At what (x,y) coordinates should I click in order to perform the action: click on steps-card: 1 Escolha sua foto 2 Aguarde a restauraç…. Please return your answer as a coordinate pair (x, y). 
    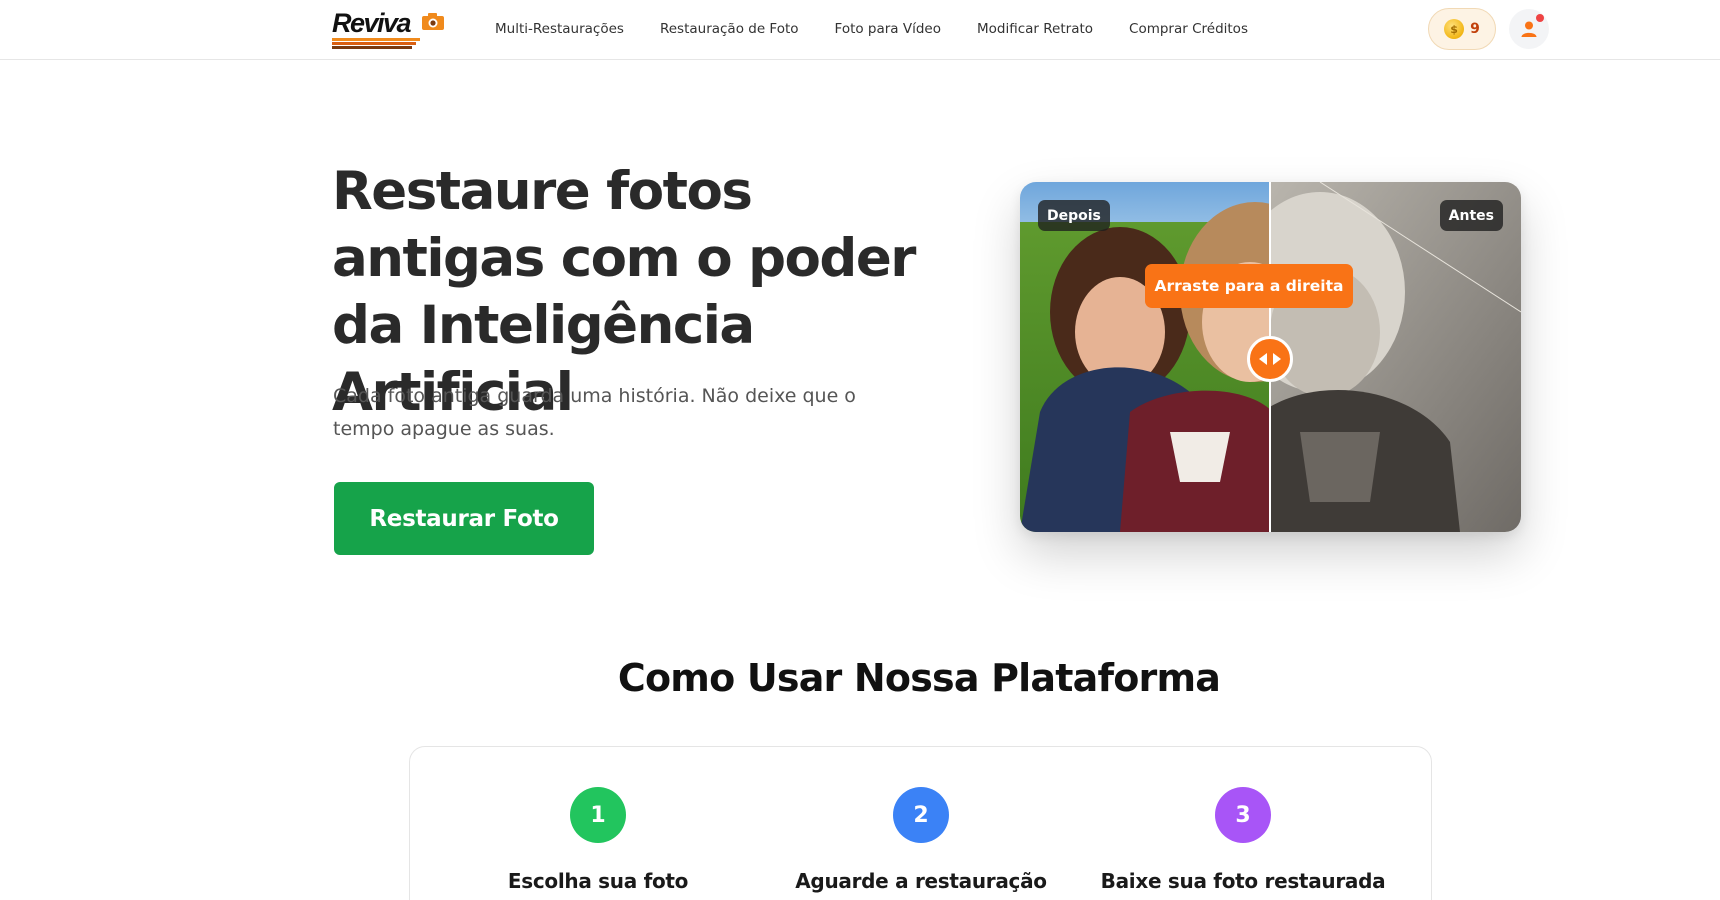
    Looking at the image, I should click on (920, 823).